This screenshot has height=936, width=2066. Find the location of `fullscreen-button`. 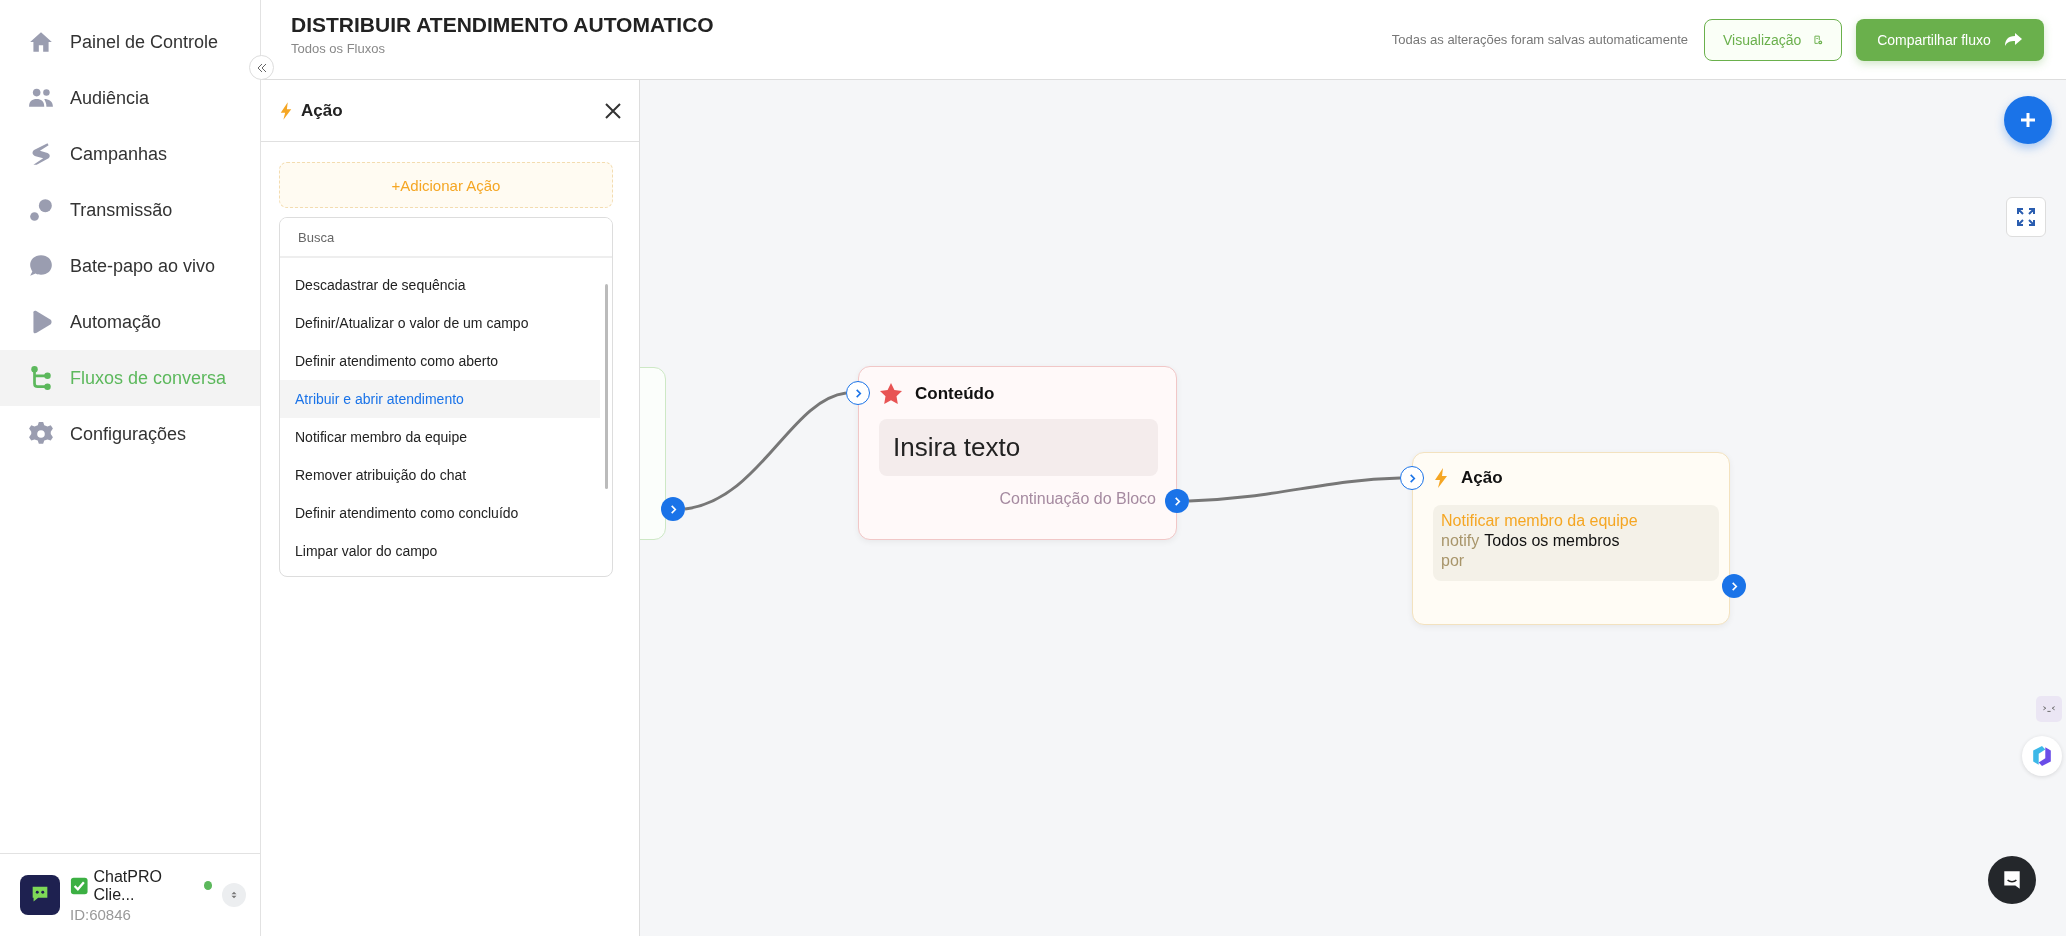

fullscreen-button is located at coordinates (2026, 217).